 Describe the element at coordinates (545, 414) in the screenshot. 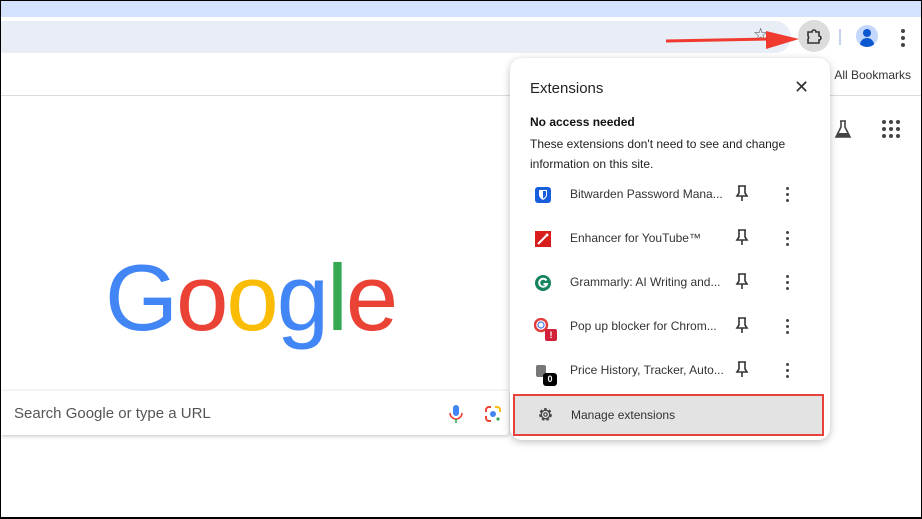

I see `gear-icon` at that location.